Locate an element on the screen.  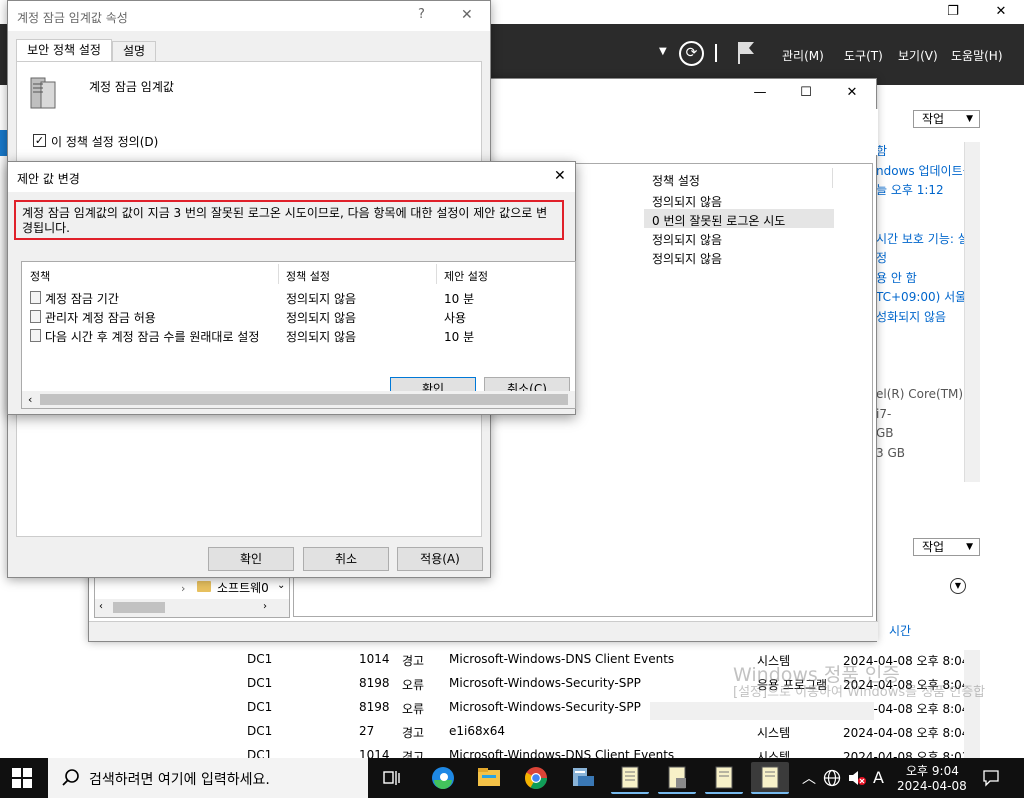
dropdown-arrow-icon: ▼ is located at coordinates (663, 51).